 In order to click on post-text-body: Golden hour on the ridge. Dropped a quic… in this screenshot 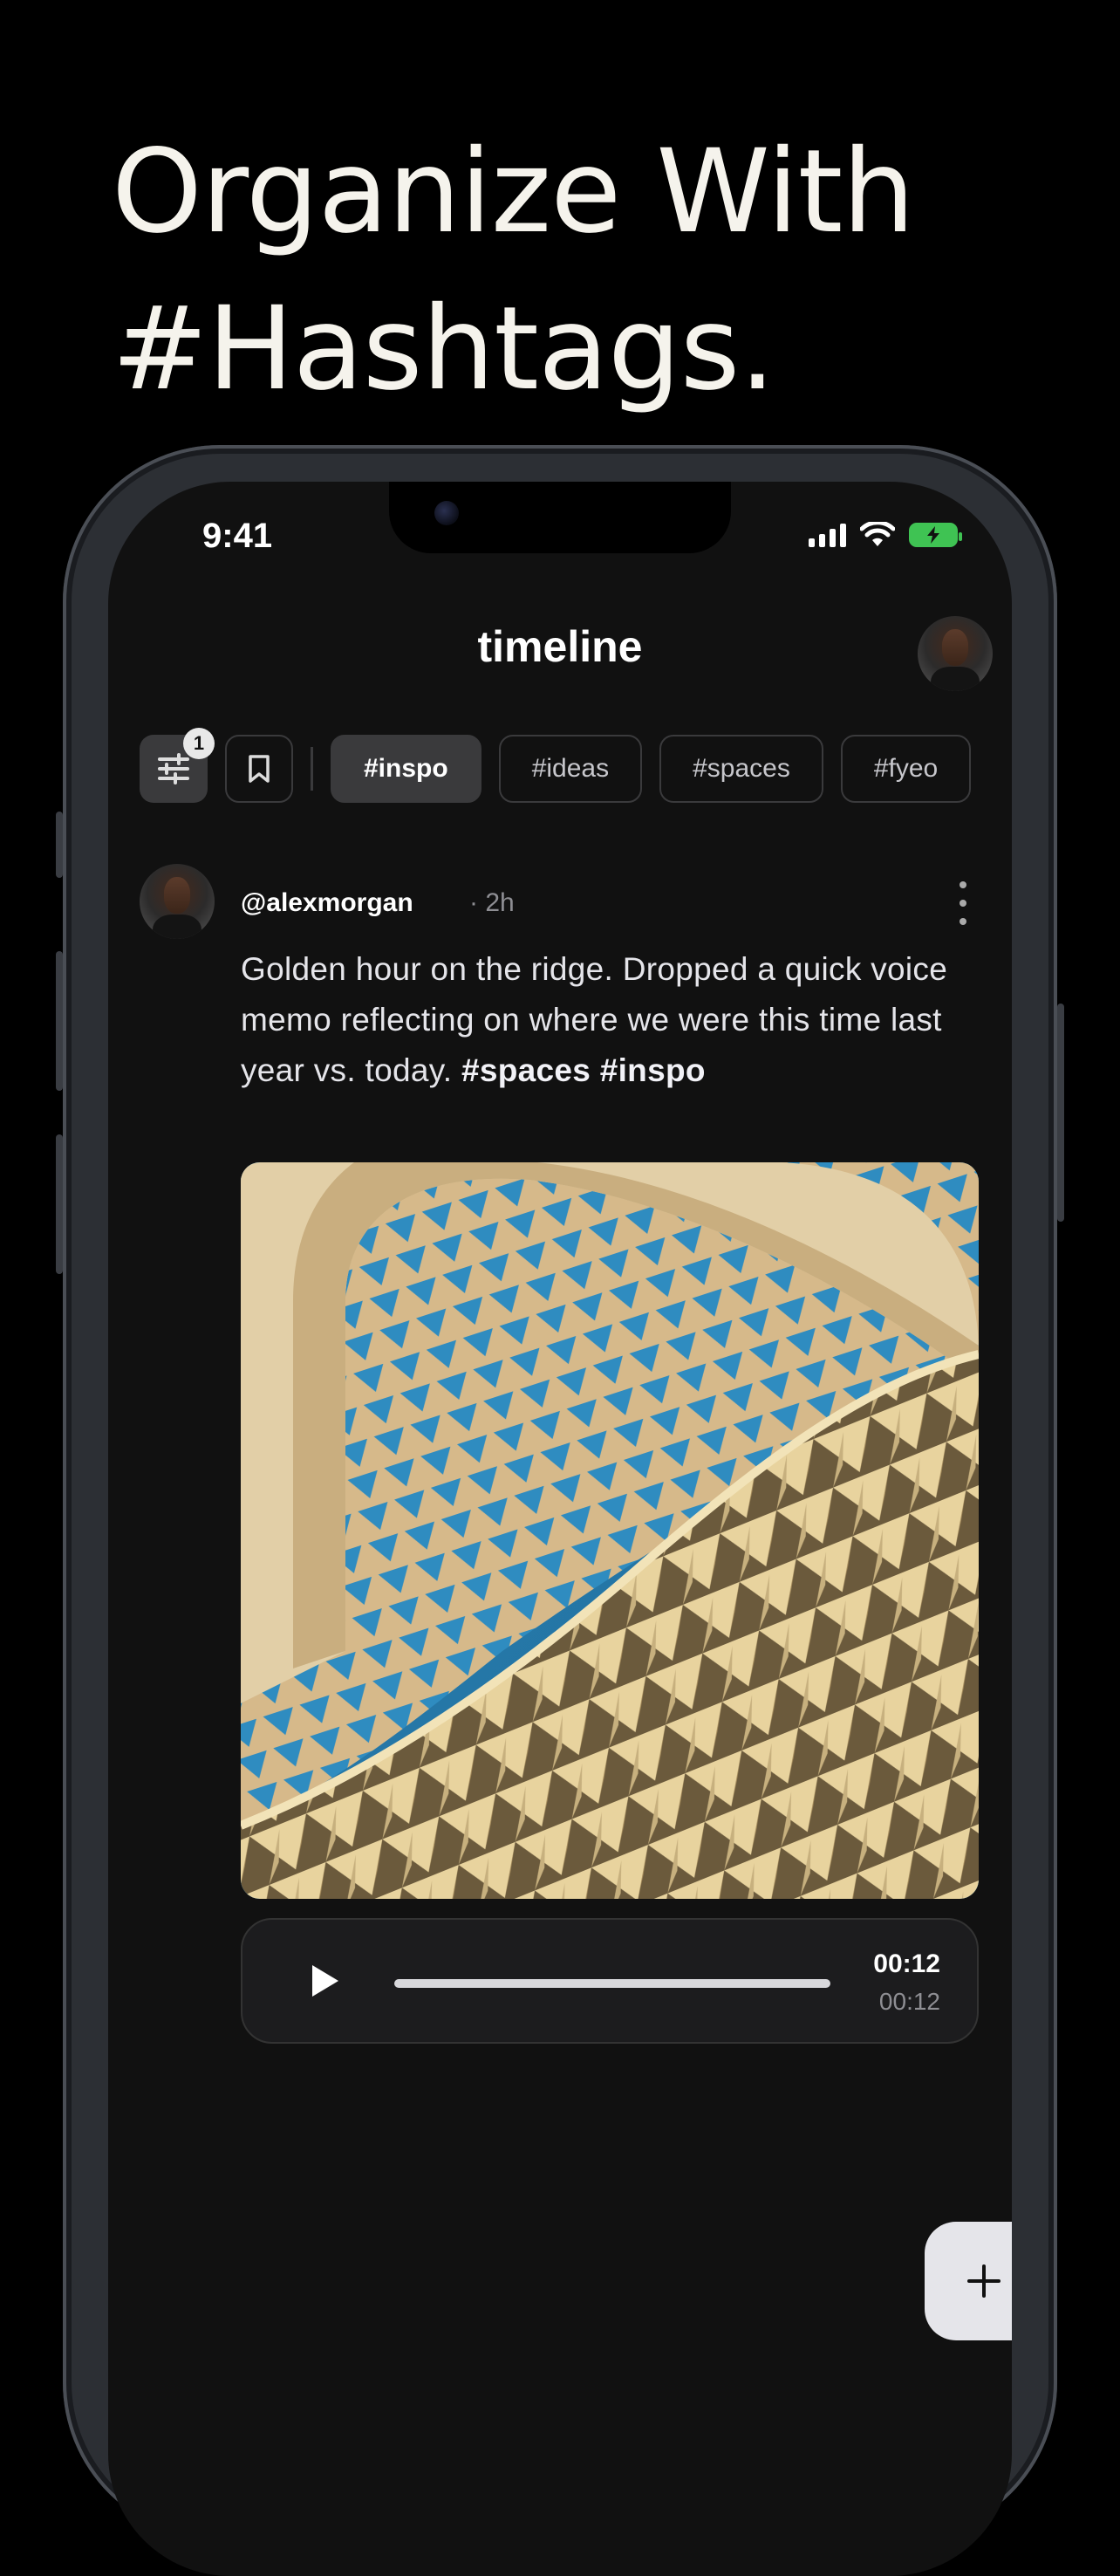, I will do `click(594, 1020)`.